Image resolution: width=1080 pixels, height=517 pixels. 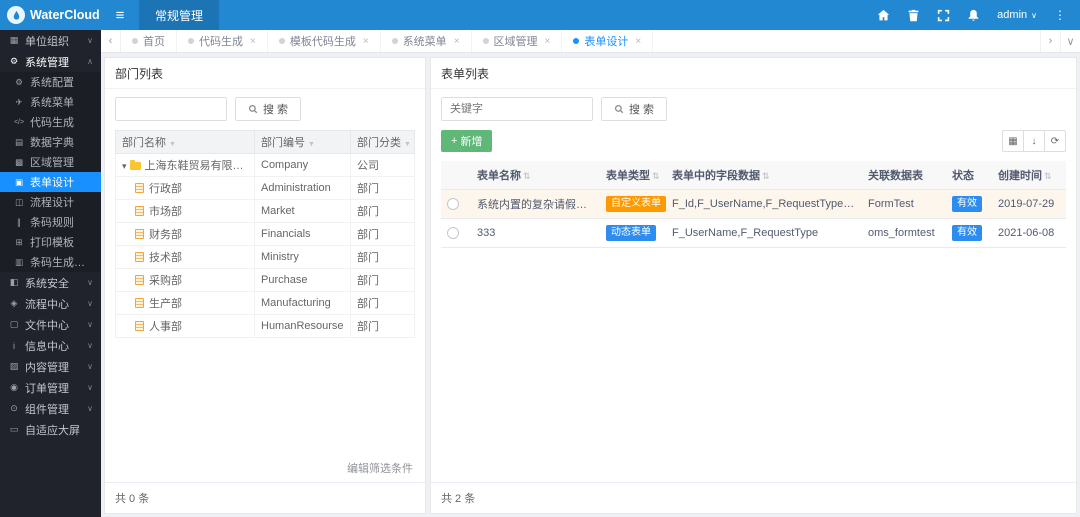 I want to click on table-row: 生产部 Manufacturing 部门, so click(x=265, y=303).